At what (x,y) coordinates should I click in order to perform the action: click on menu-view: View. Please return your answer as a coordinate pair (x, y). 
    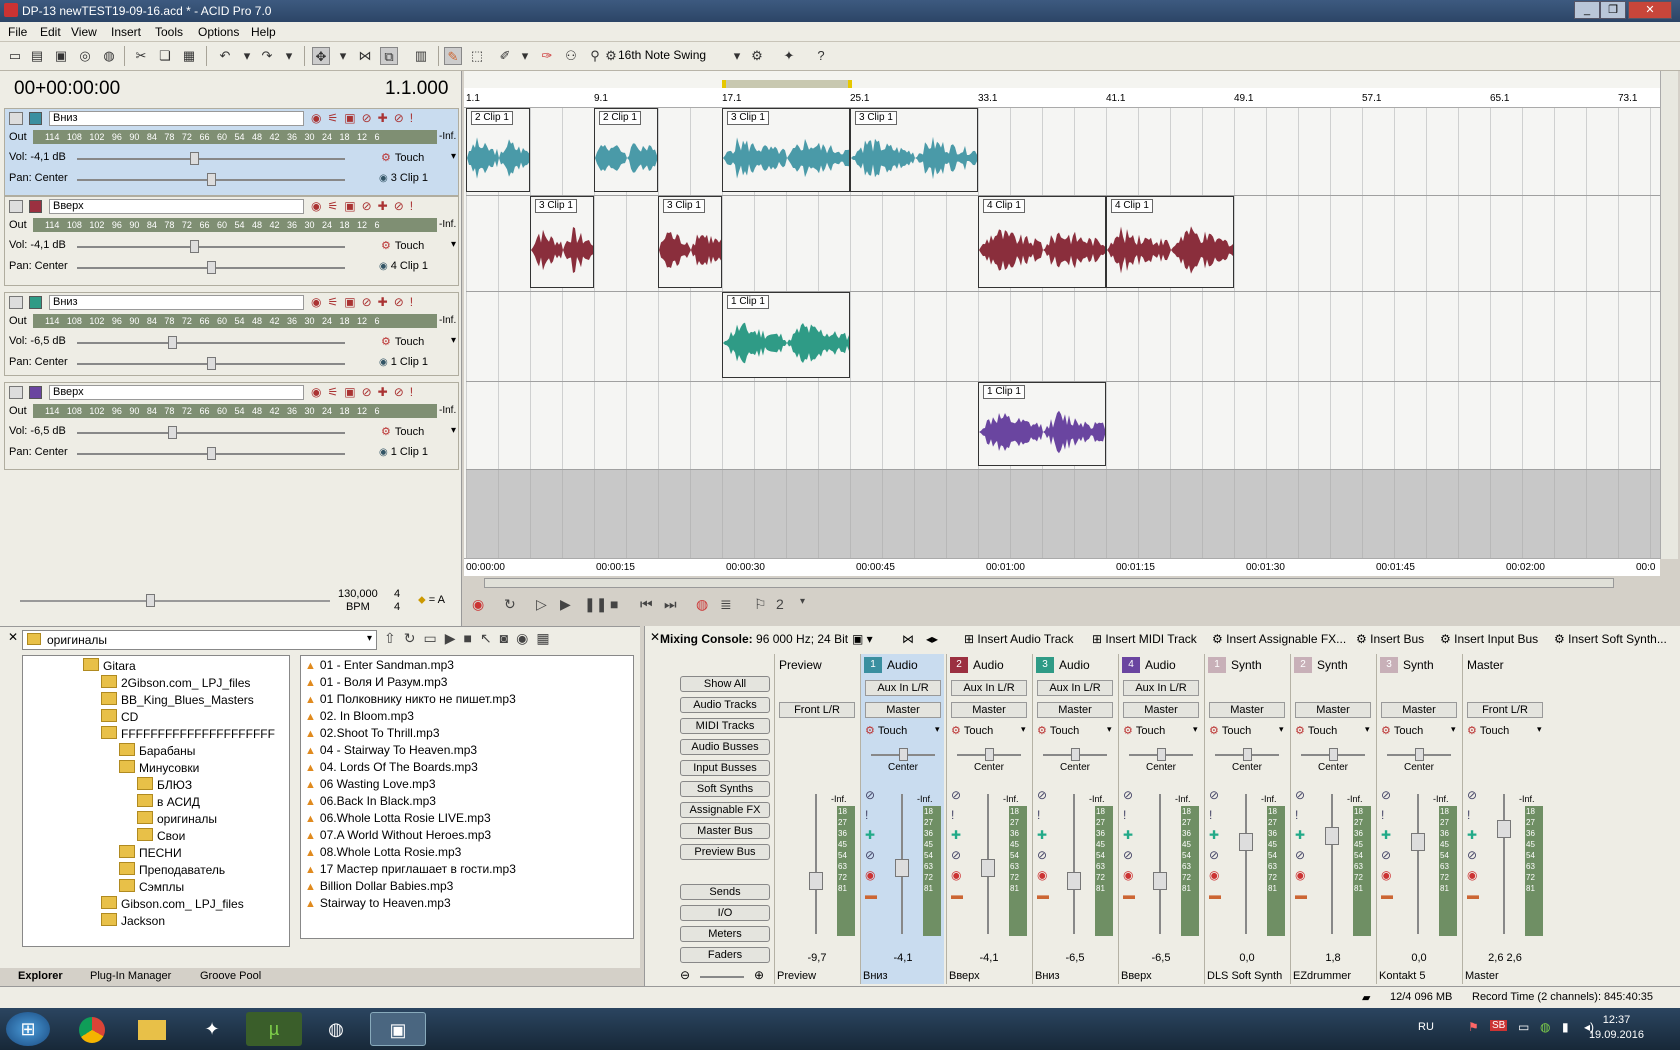
    Looking at the image, I should click on (84, 32).